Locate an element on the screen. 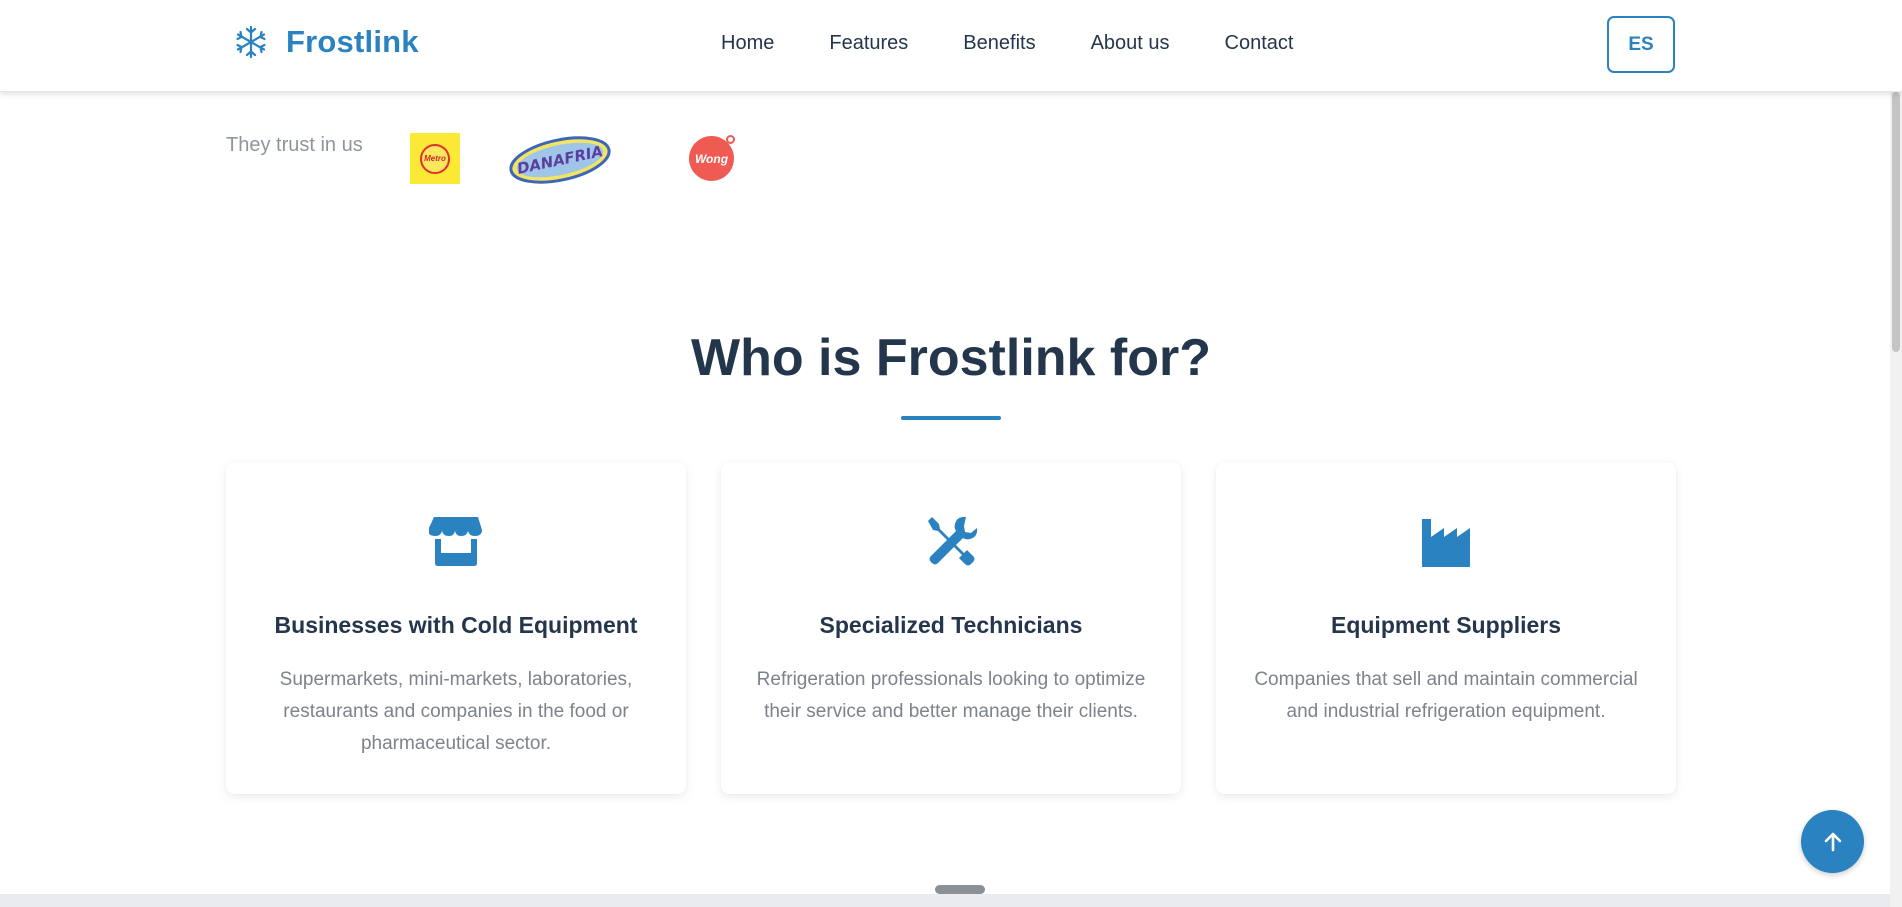 The width and height of the screenshot is (1902, 907). card-title: Specialized Technicians is located at coordinates (951, 625).